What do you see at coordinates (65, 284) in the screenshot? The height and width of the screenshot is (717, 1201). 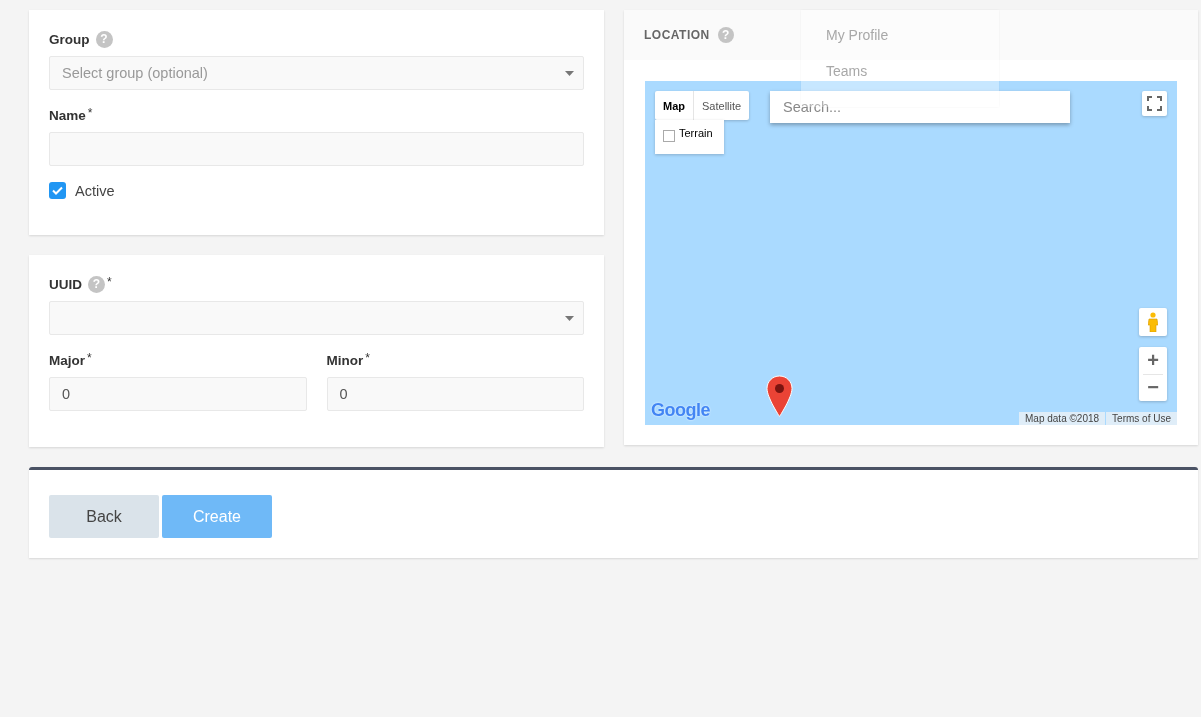 I see `field-label: UUID` at bounding box center [65, 284].